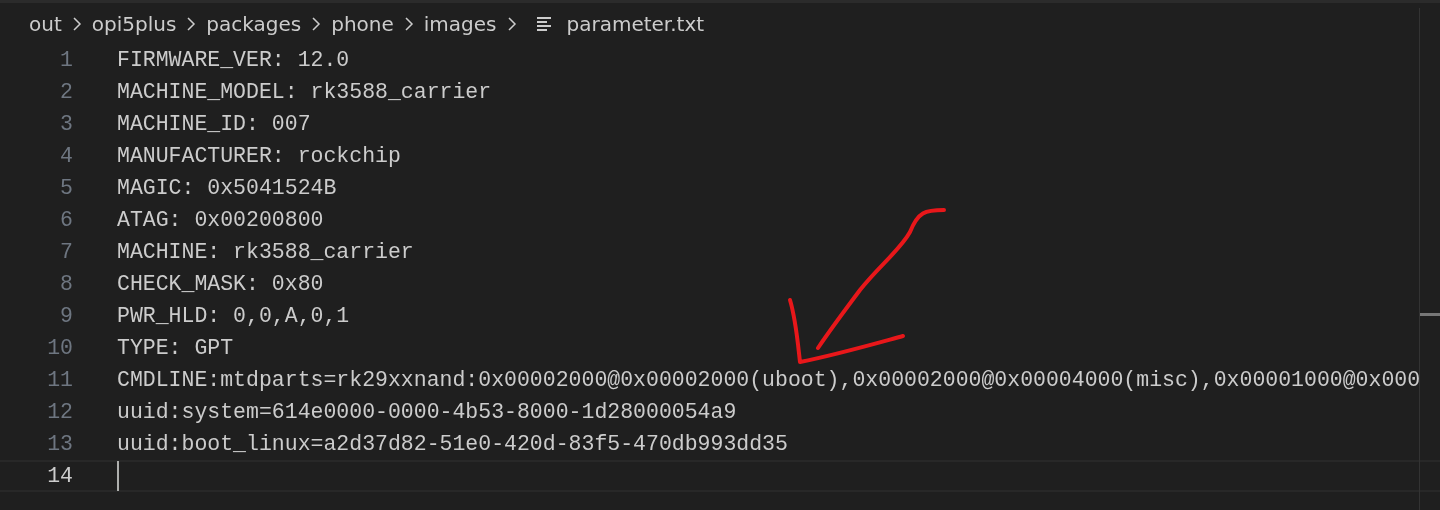  I want to click on code-line: FIRMWARE_VER: 12.0, so click(233, 60).